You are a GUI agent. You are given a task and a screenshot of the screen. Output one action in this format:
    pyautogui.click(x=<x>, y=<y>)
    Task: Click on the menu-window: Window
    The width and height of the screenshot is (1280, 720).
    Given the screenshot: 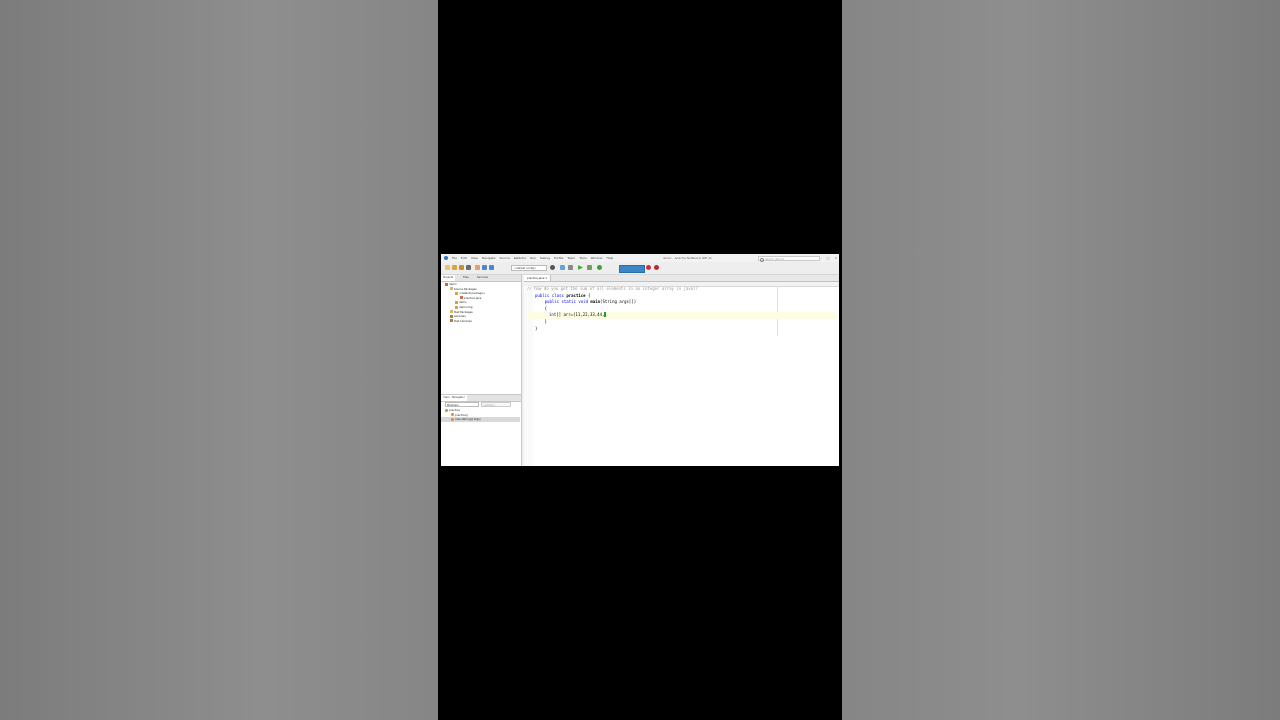 What is the action you would take?
    pyautogui.click(x=597, y=258)
    